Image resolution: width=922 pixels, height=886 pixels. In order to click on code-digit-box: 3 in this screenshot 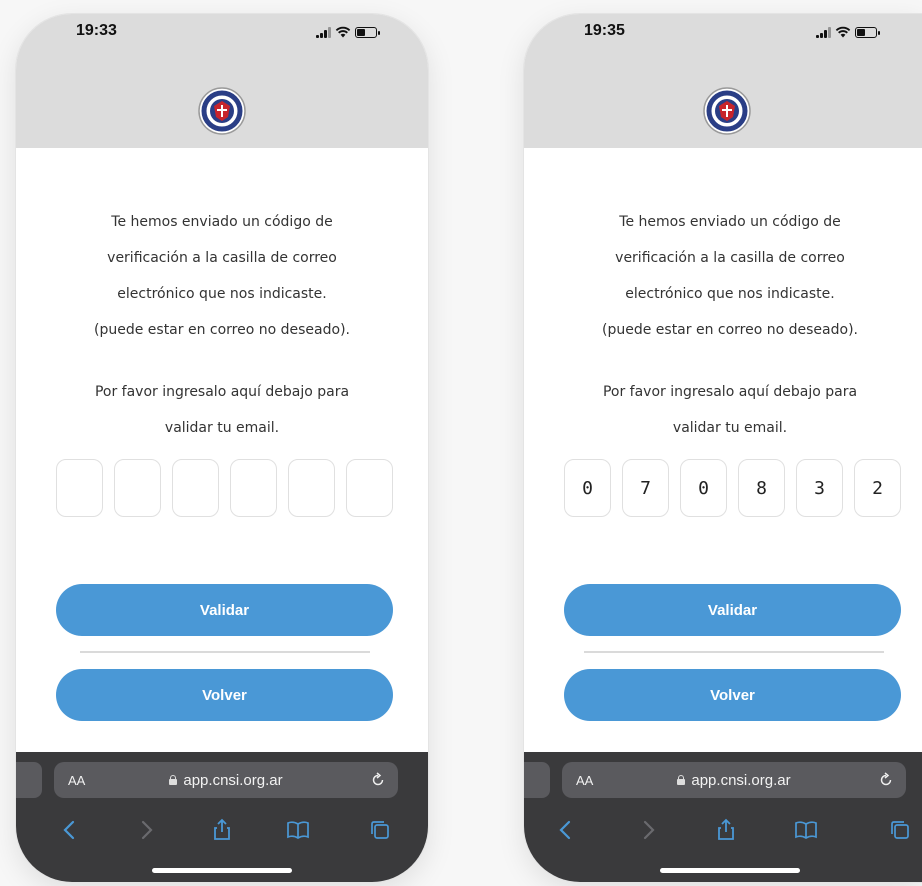, I will do `click(819, 488)`.